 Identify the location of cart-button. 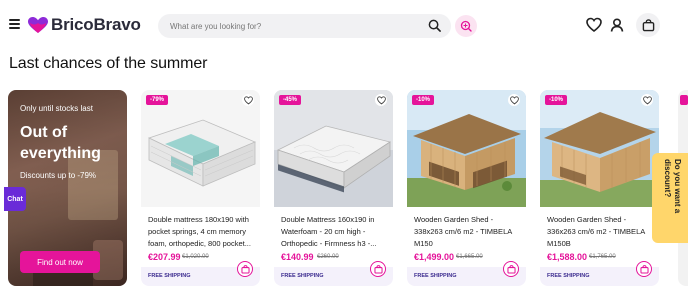
(648, 25).